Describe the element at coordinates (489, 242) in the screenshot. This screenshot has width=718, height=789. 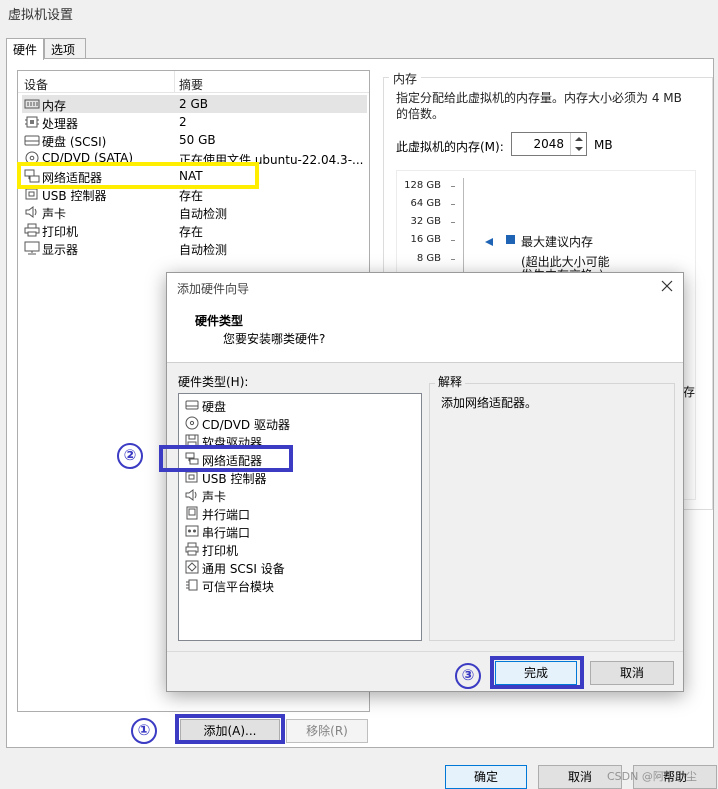
I see `max-recommended-arrow-icon` at that location.